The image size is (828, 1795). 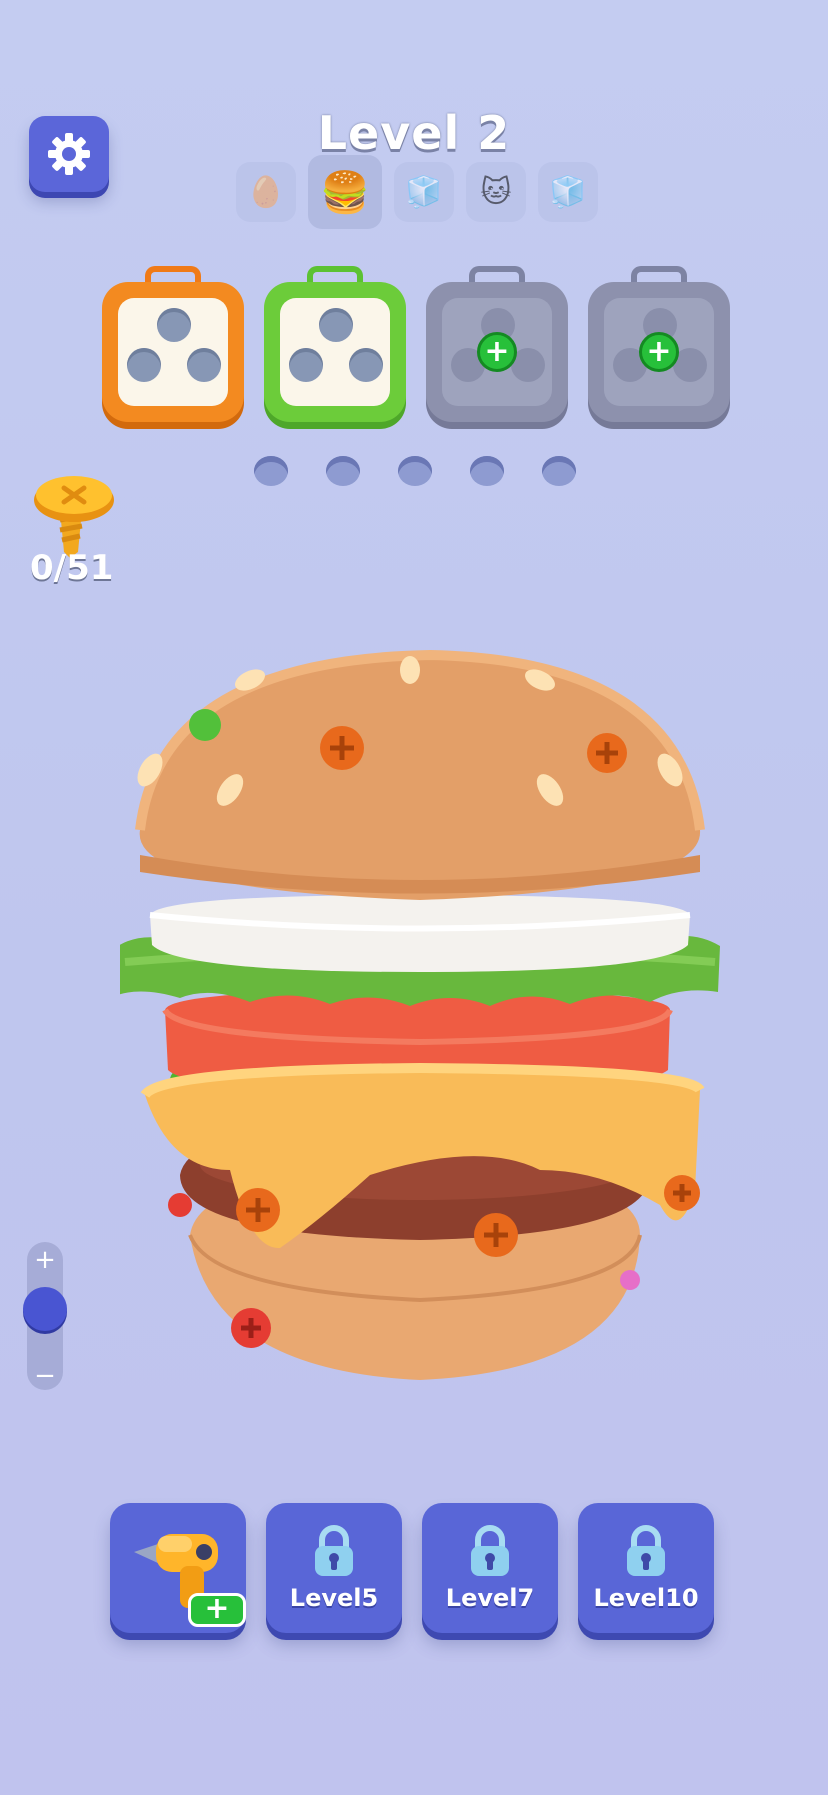 I want to click on burger-icon: 🍔, so click(x=345, y=192).